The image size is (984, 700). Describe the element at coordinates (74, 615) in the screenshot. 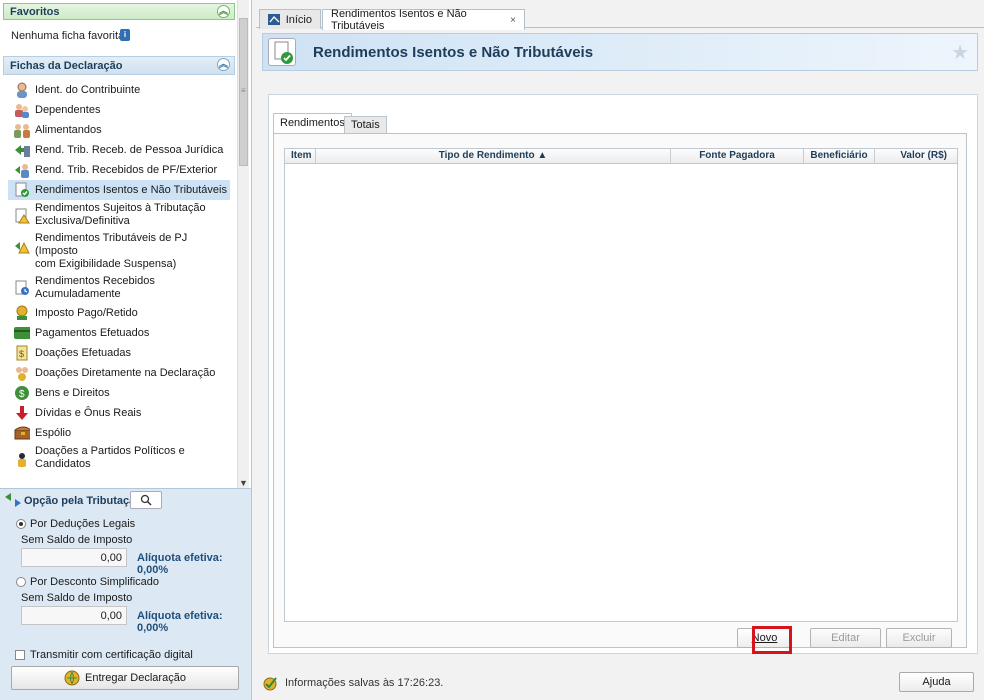

I see `simplificado-value: 0,00` at that location.